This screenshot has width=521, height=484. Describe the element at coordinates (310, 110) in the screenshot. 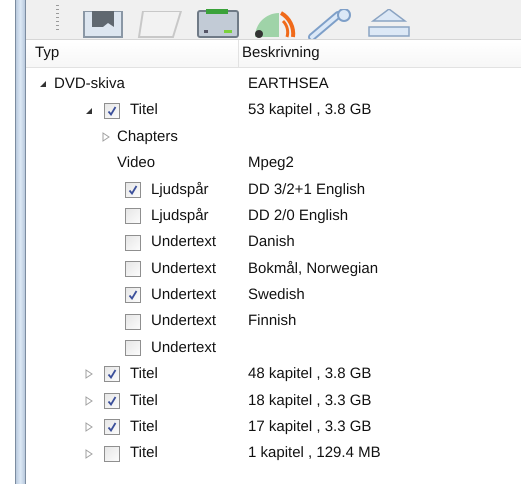

I see `description-text: 53 kapitel , 3.8 GB` at that location.